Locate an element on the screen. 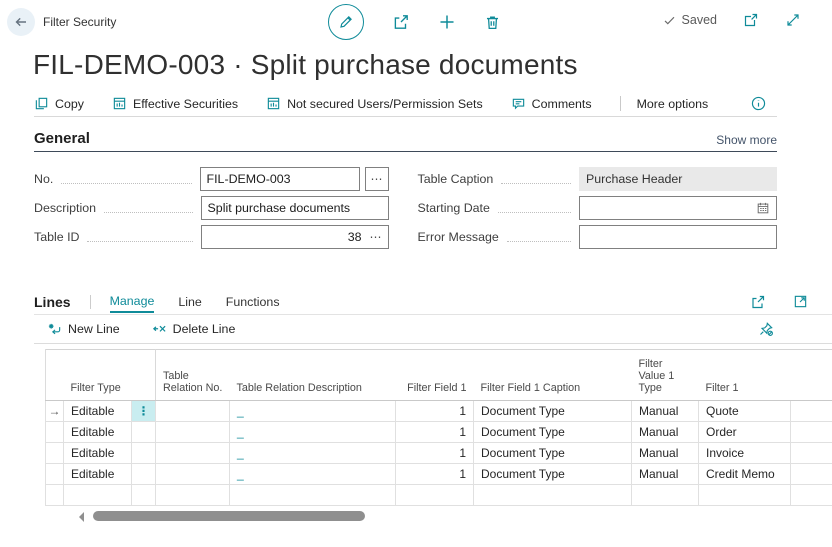 The image size is (832, 547). edit-button is located at coordinates (346, 22).